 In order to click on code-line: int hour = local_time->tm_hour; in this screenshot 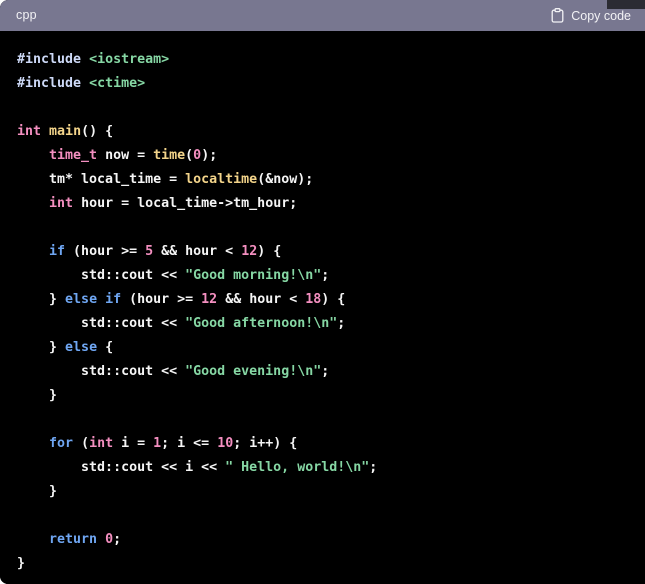, I will do `click(157, 203)`.